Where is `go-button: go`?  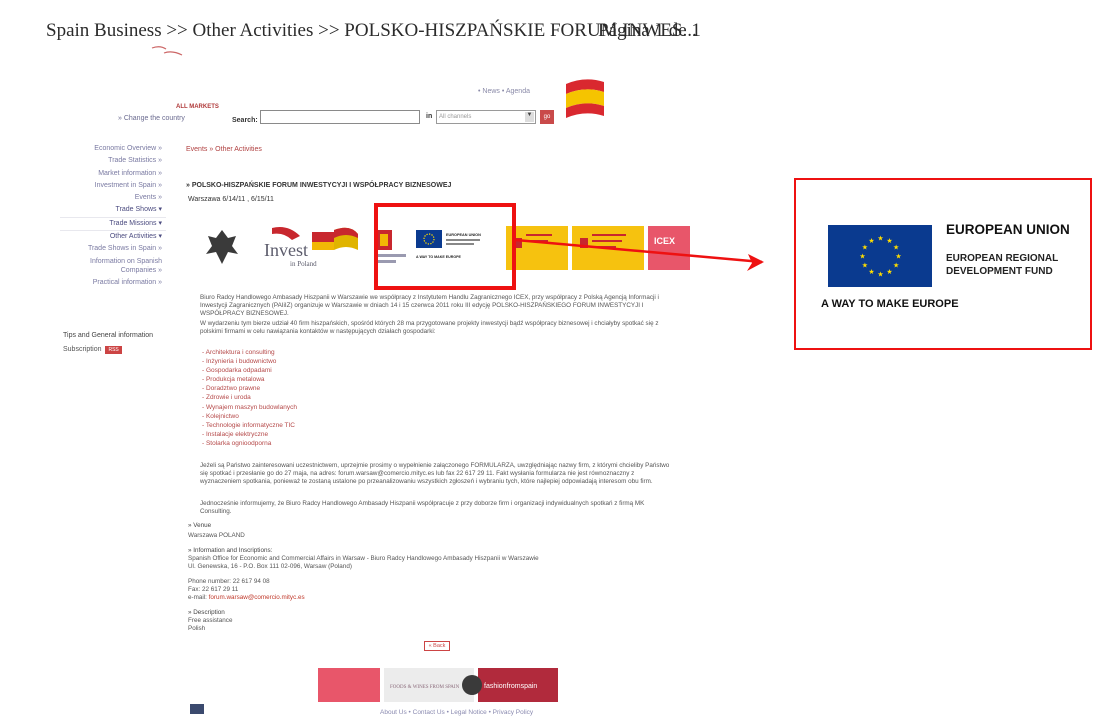
go-button: go is located at coordinates (547, 117).